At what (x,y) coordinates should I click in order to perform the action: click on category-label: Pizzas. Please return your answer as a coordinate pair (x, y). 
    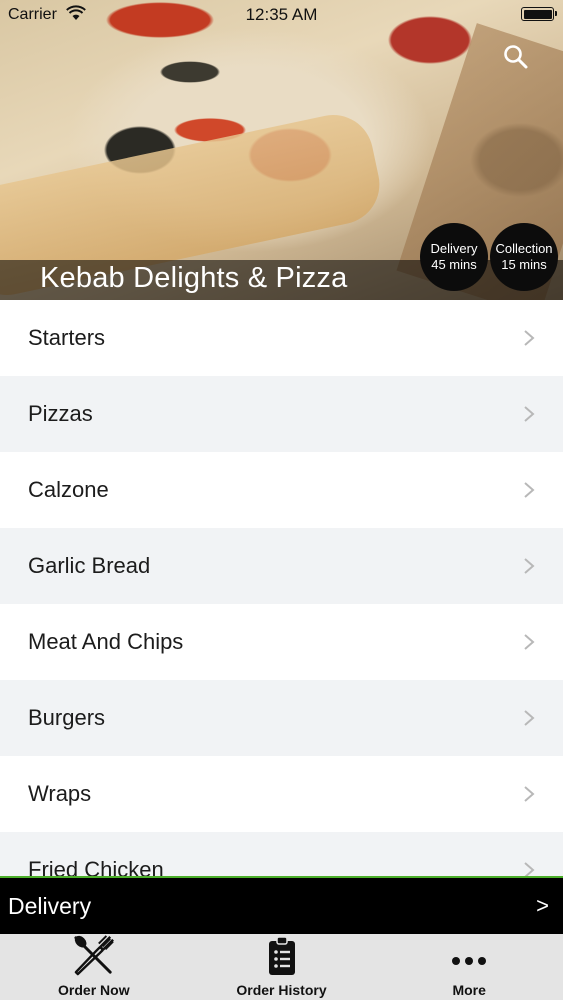
    Looking at the image, I should click on (60, 413).